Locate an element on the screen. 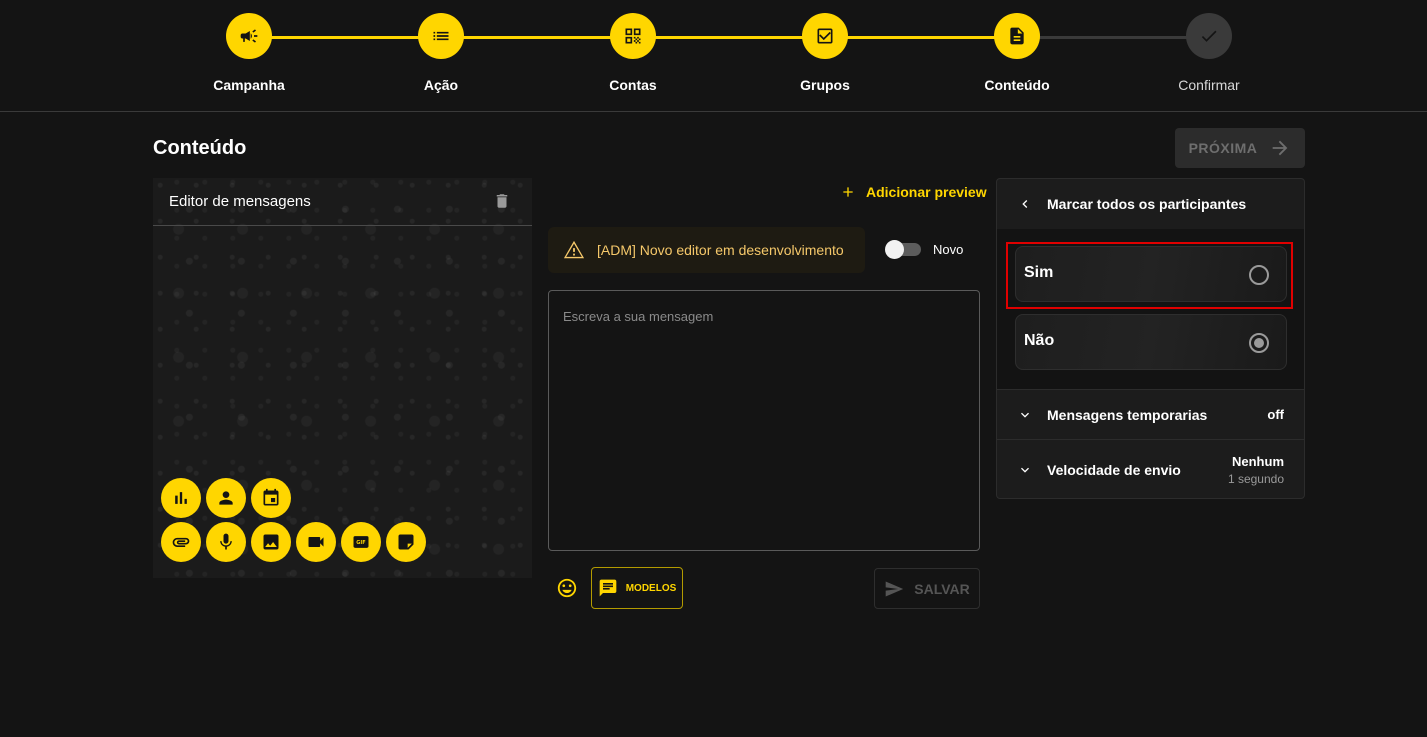 Image resolution: width=1427 pixels, height=737 pixels. qr-code-icon is located at coordinates (633, 36).